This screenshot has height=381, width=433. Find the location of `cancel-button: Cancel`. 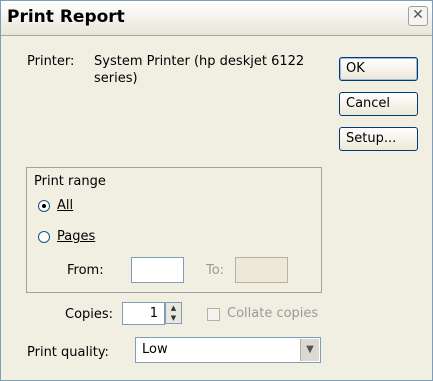

cancel-button: Cancel is located at coordinates (378, 104).